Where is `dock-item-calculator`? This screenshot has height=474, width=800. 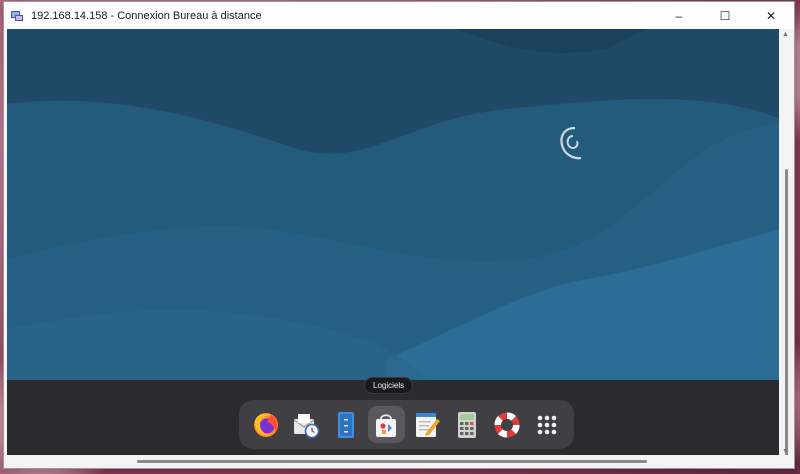
dock-item-calculator is located at coordinates (466, 424).